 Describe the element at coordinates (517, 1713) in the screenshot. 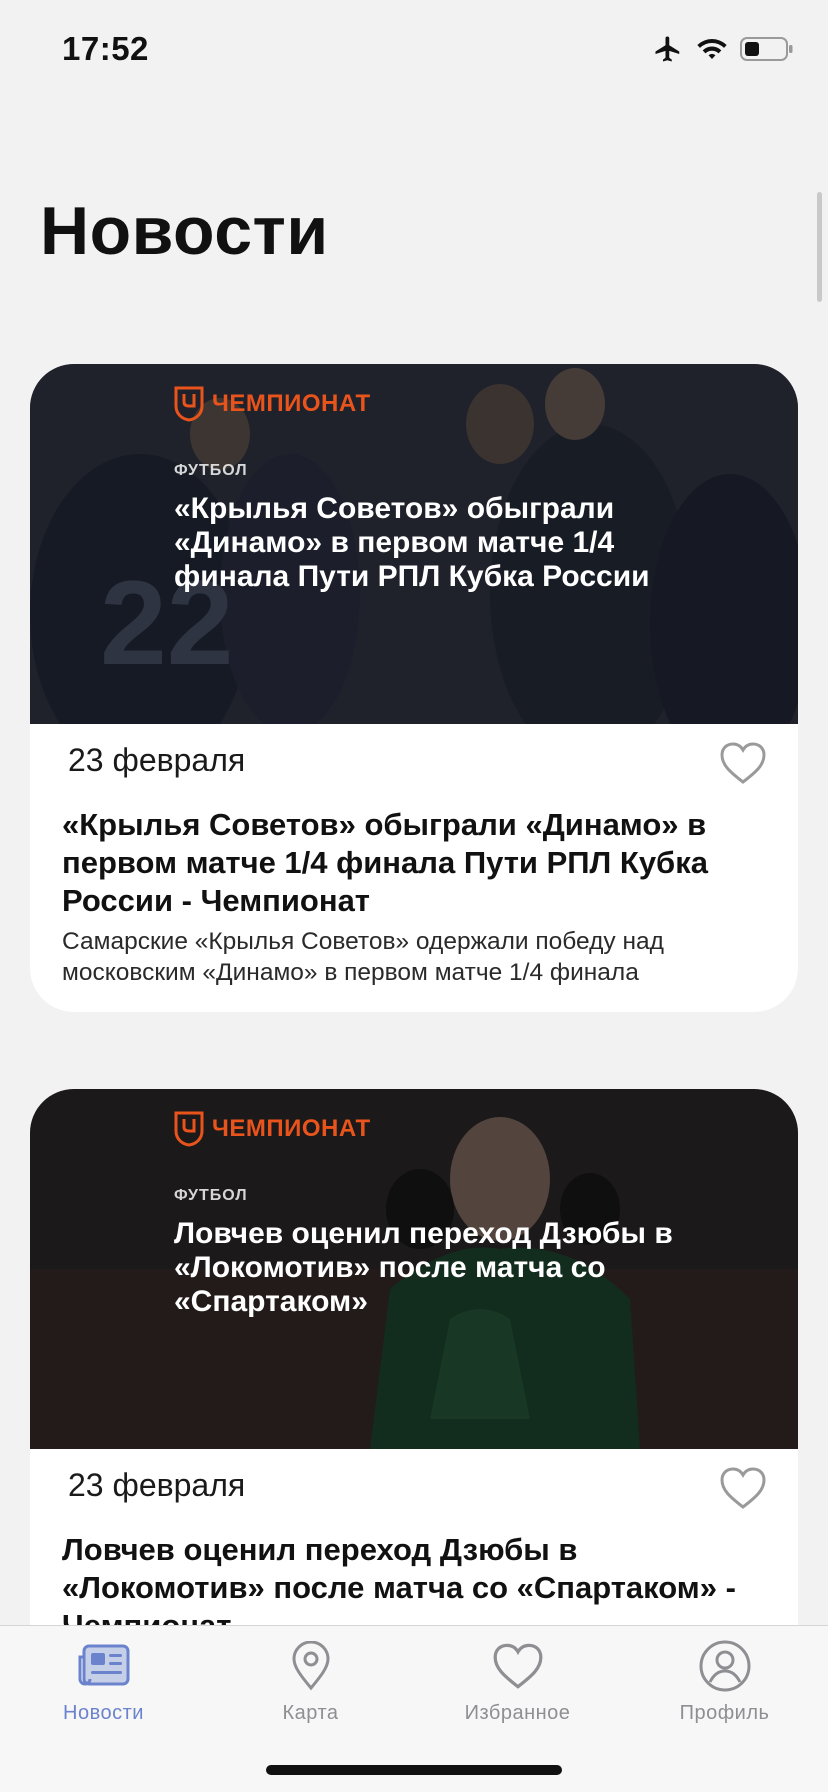

I see `tab-label: Избранное` at that location.